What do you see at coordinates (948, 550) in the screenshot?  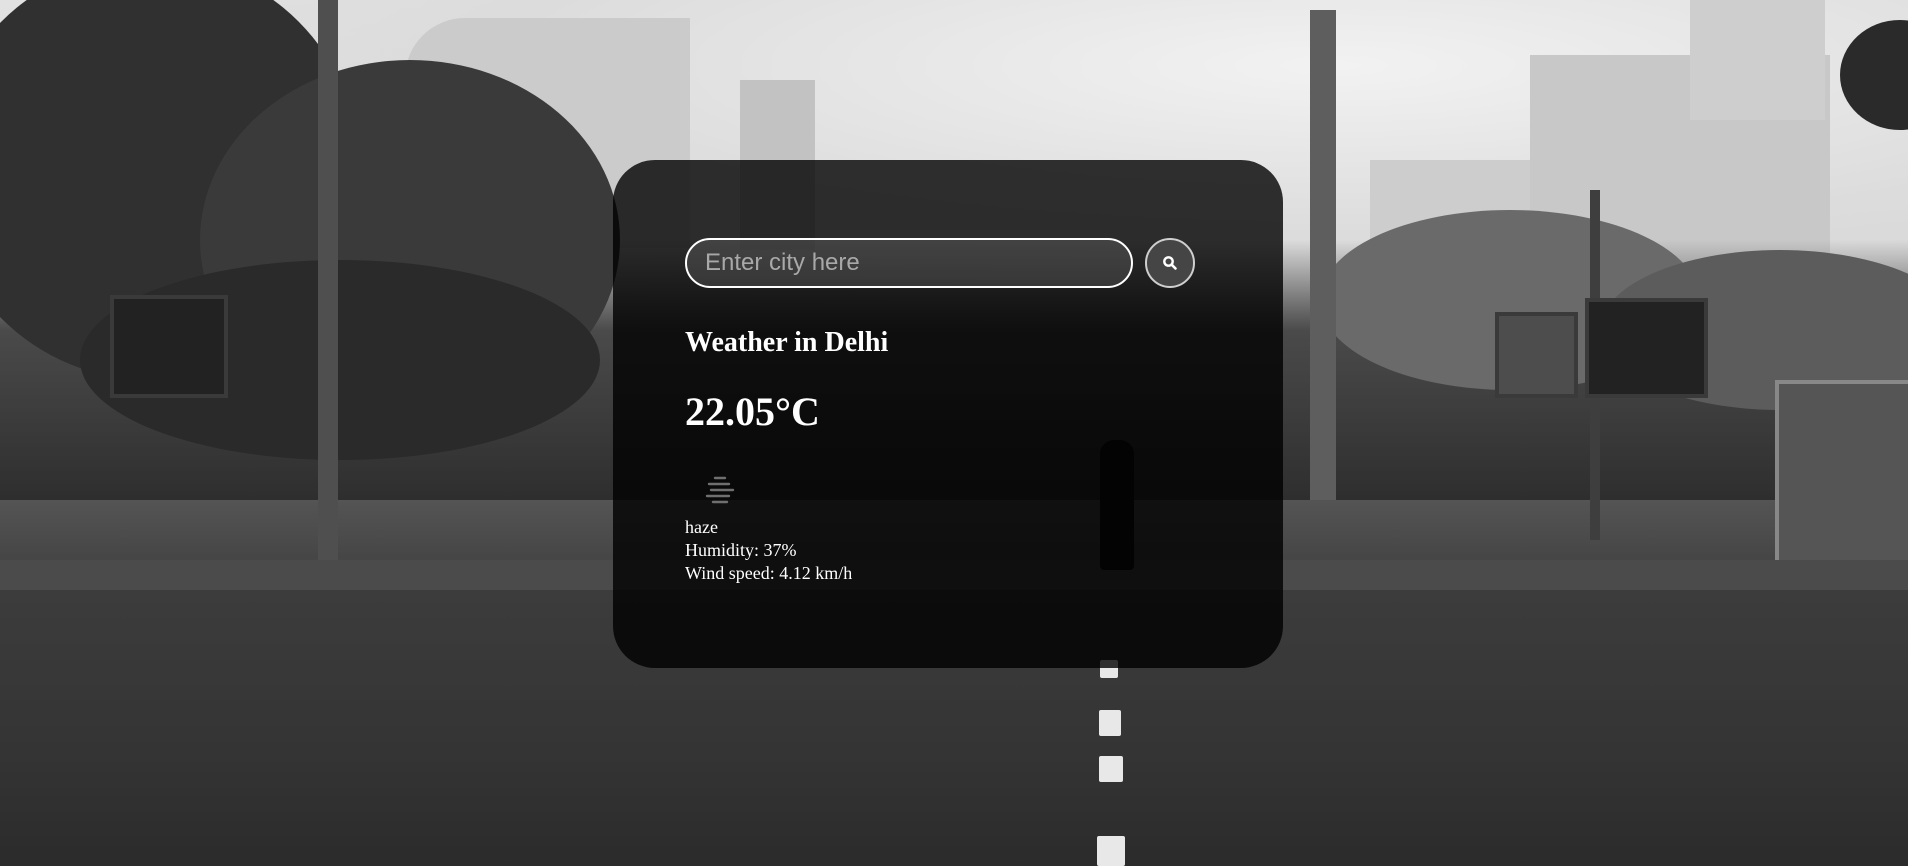 I see `weather-details: haze Humidity: 37% Wind speed: 4.12 km/h` at bounding box center [948, 550].